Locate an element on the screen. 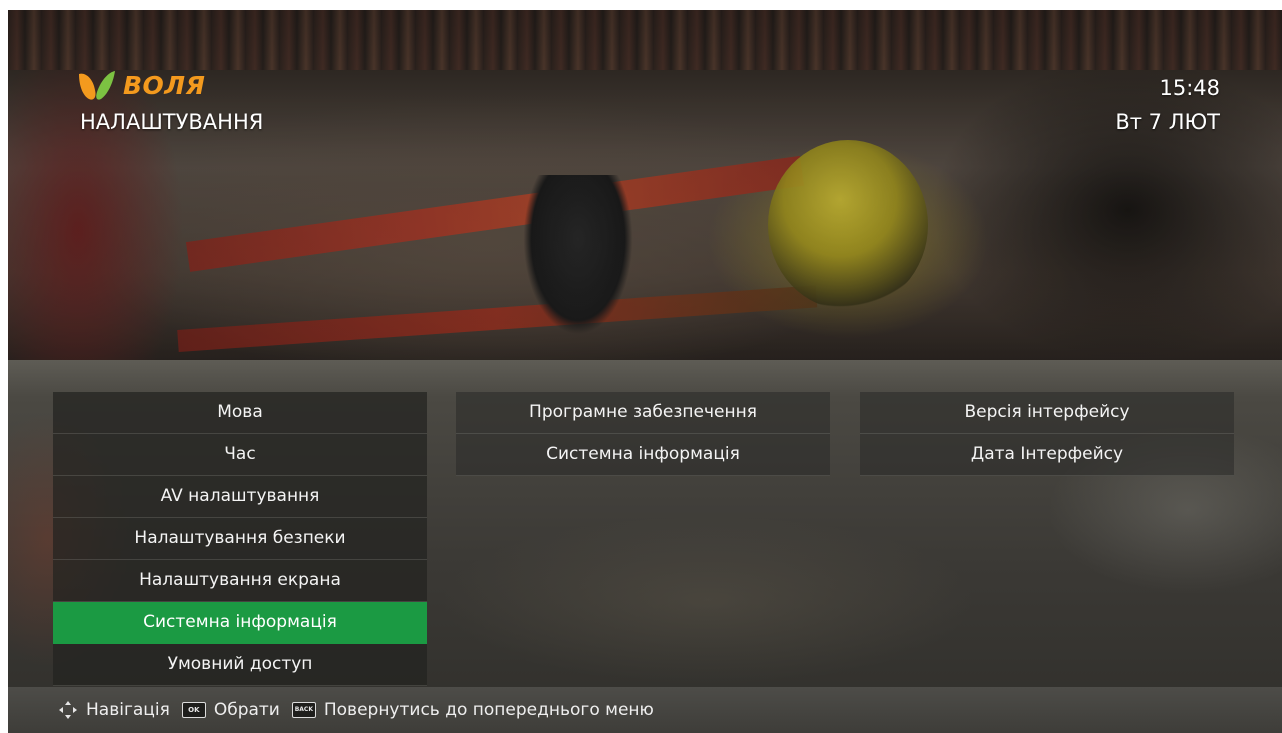 The height and width of the screenshot is (733, 1282). back-key-icon: BACK is located at coordinates (303, 710).